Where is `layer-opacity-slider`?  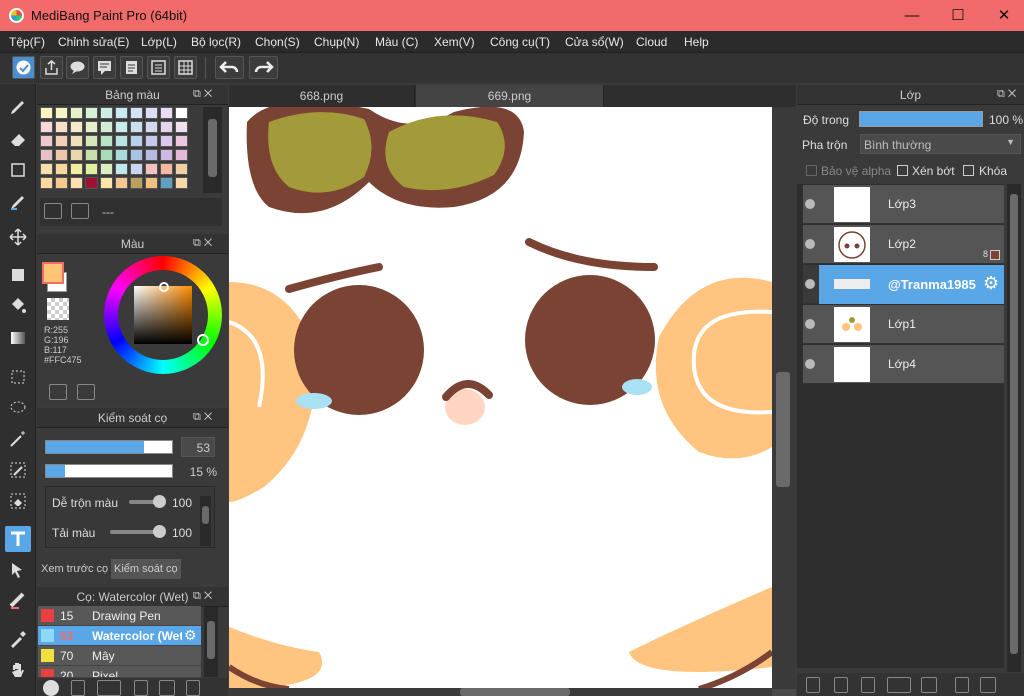 layer-opacity-slider is located at coordinates (921, 119).